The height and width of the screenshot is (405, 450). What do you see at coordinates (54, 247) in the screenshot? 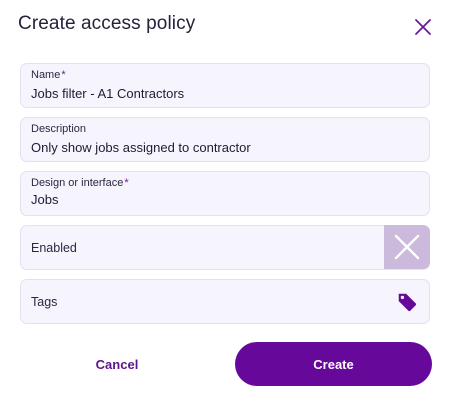
I see `enabled-label: Enabled` at bounding box center [54, 247].